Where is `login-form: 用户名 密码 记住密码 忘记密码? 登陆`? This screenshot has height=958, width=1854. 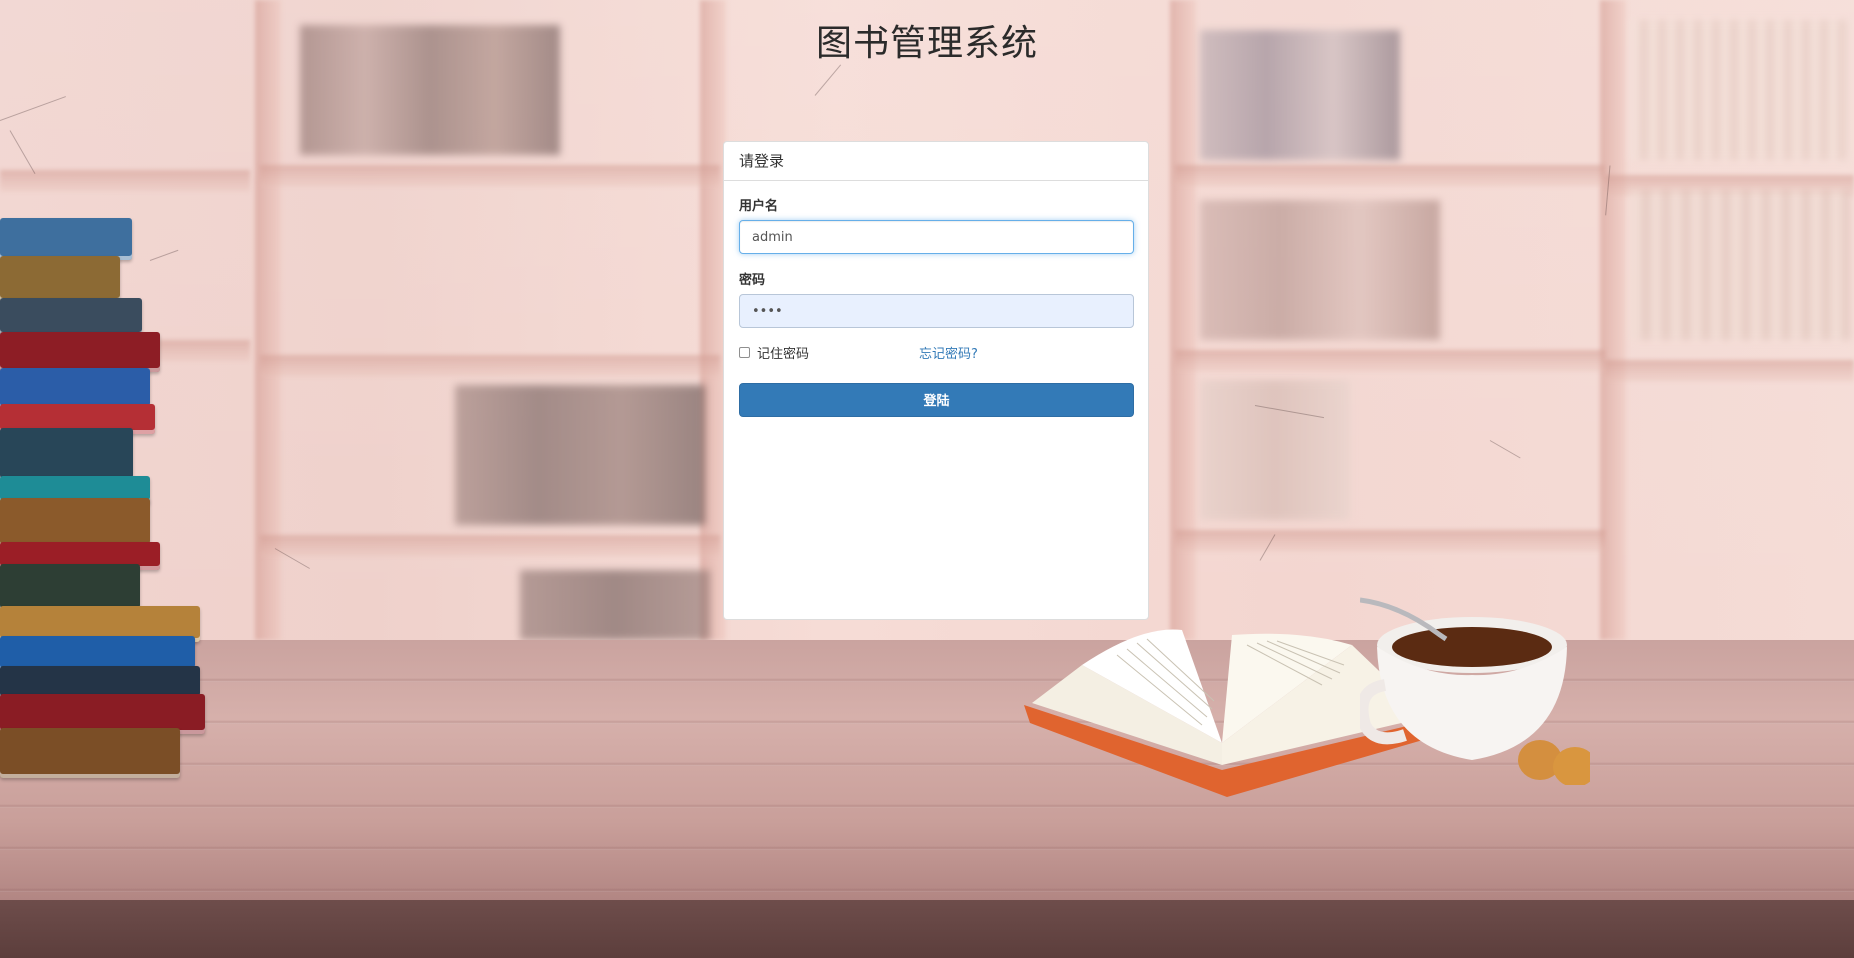
login-form: 用户名 密码 记住密码 忘记密码? 登陆 is located at coordinates (936, 306).